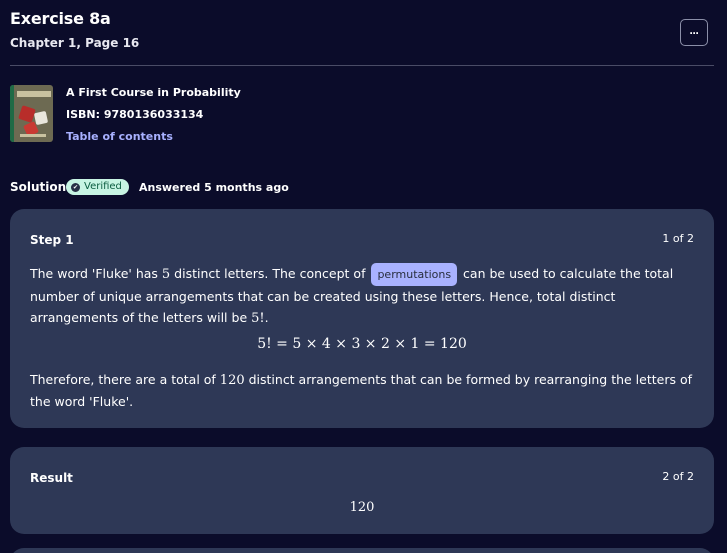 The height and width of the screenshot is (553, 727). What do you see at coordinates (214, 187) in the screenshot?
I see `answered-time: Answered 5 months ago` at bounding box center [214, 187].